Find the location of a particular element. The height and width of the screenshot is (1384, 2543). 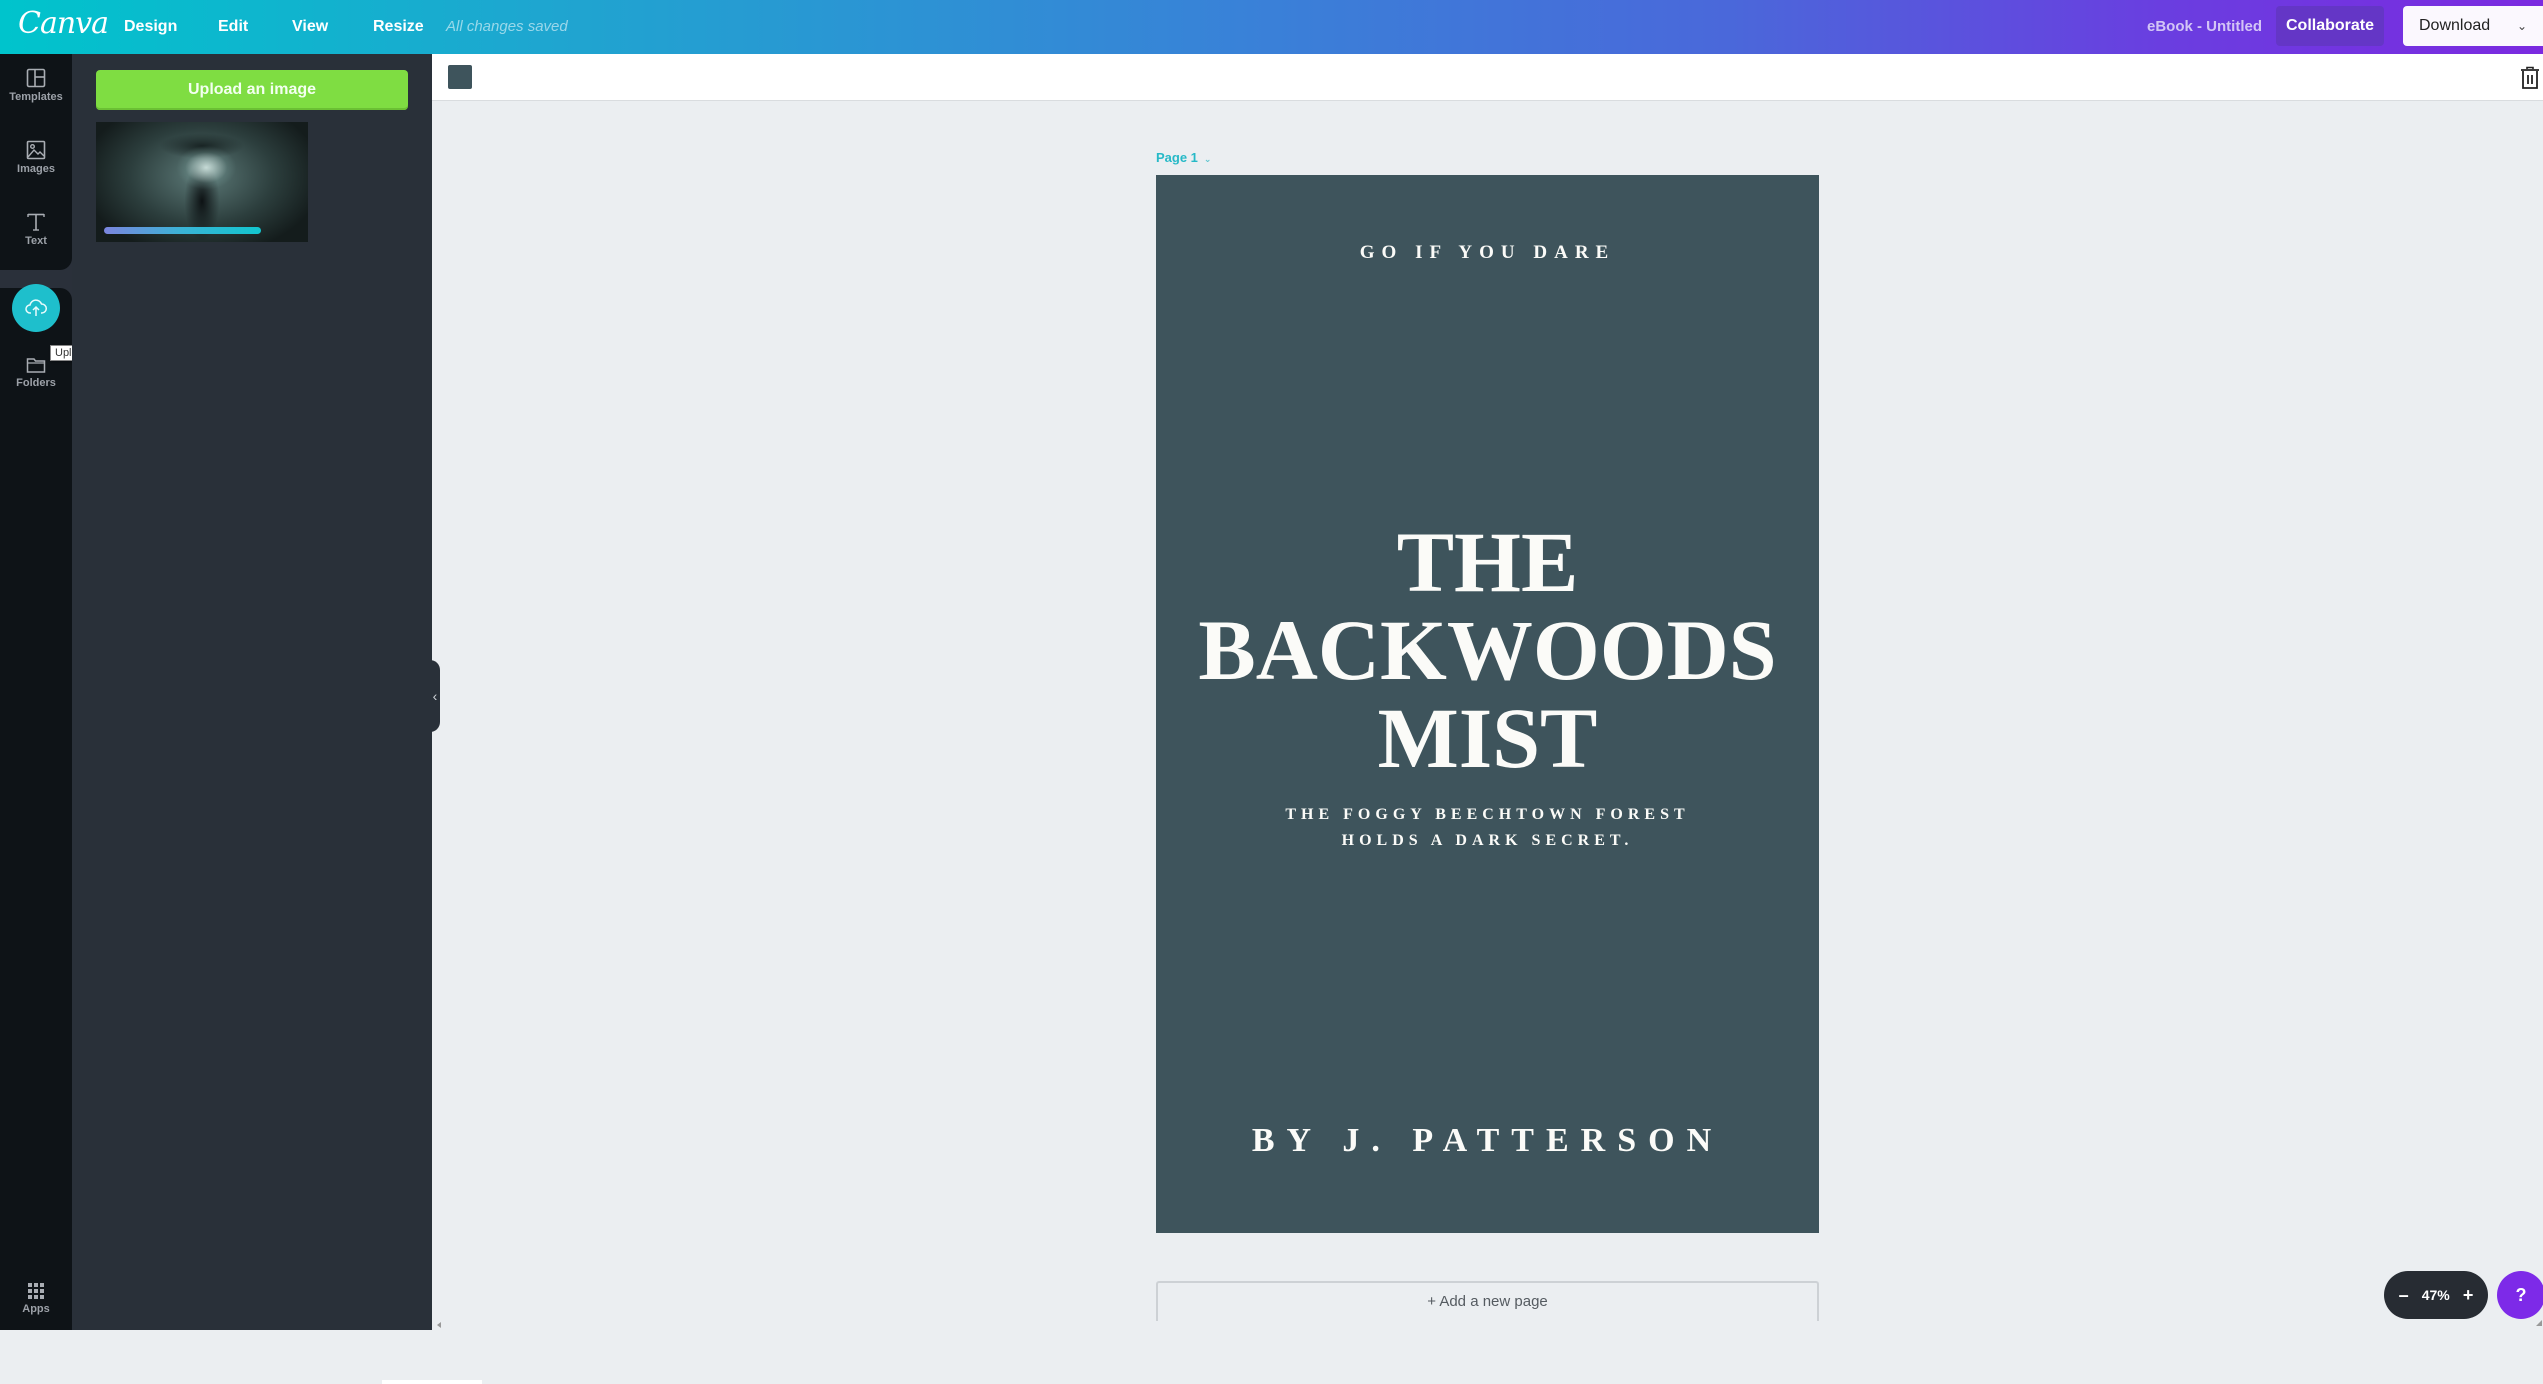

collapse-panel-handle: ‹ is located at coordinates (435, 696).